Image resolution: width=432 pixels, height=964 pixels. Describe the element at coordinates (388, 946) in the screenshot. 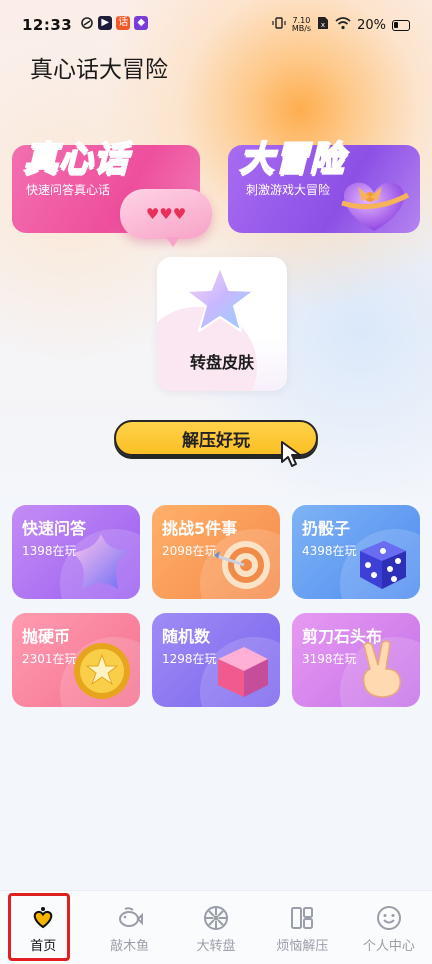

I see `nav-label: 个人中心` at that location.